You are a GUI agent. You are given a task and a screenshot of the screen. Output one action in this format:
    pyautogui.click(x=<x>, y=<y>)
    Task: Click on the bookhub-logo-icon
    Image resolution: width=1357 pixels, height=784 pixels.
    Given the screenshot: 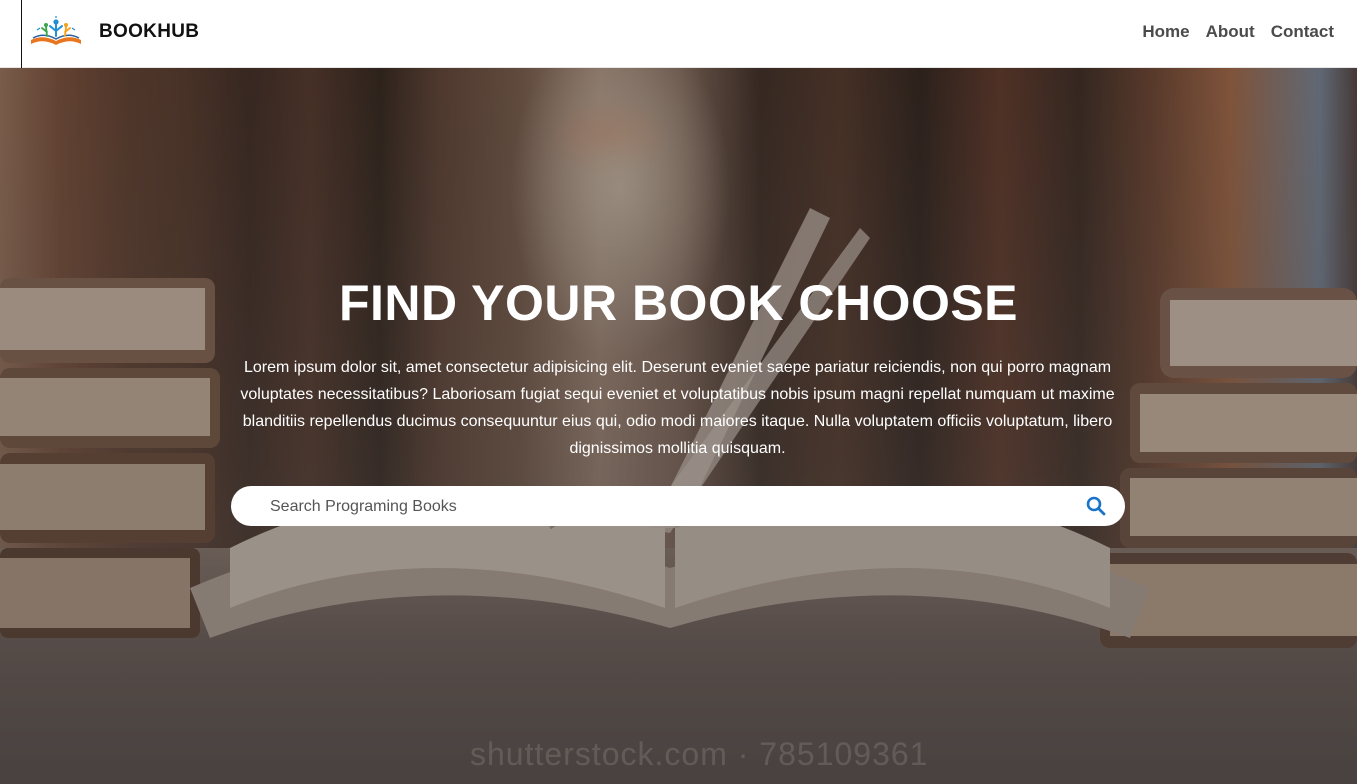 What is the action you would take?
    pyautogui.click(x=56, y=32)
    